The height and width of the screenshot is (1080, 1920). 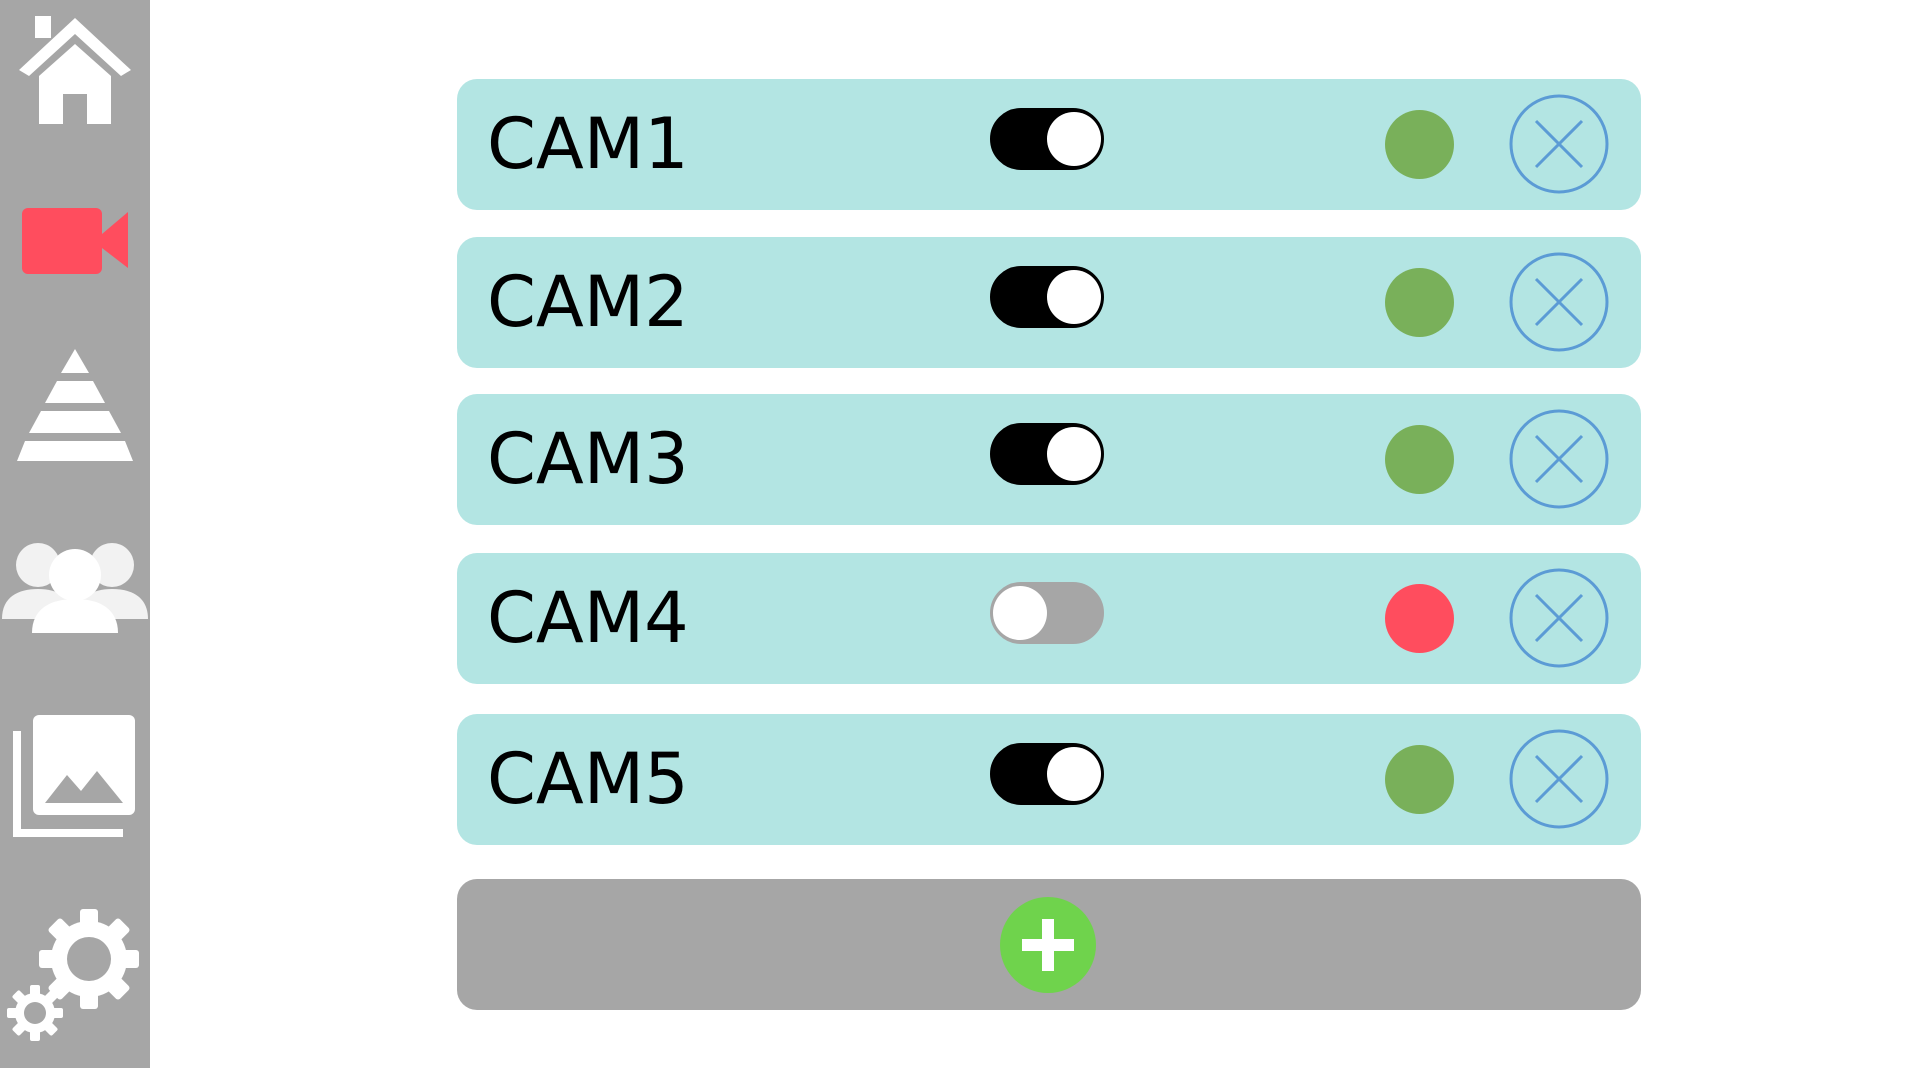 I want to click on camera-name: CAM5, so click(x=588, y=779).